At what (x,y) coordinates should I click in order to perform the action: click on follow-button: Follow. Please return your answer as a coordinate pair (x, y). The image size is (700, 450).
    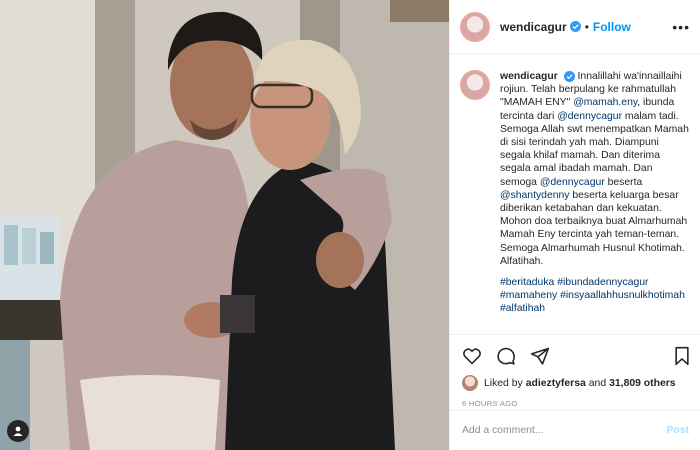
    Looking at the image, I should click on (612, 27).